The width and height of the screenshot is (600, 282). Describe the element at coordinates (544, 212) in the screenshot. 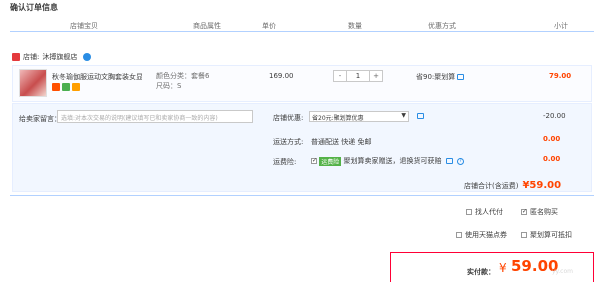

I see `anonymous-label: 匿名购买` at that location.